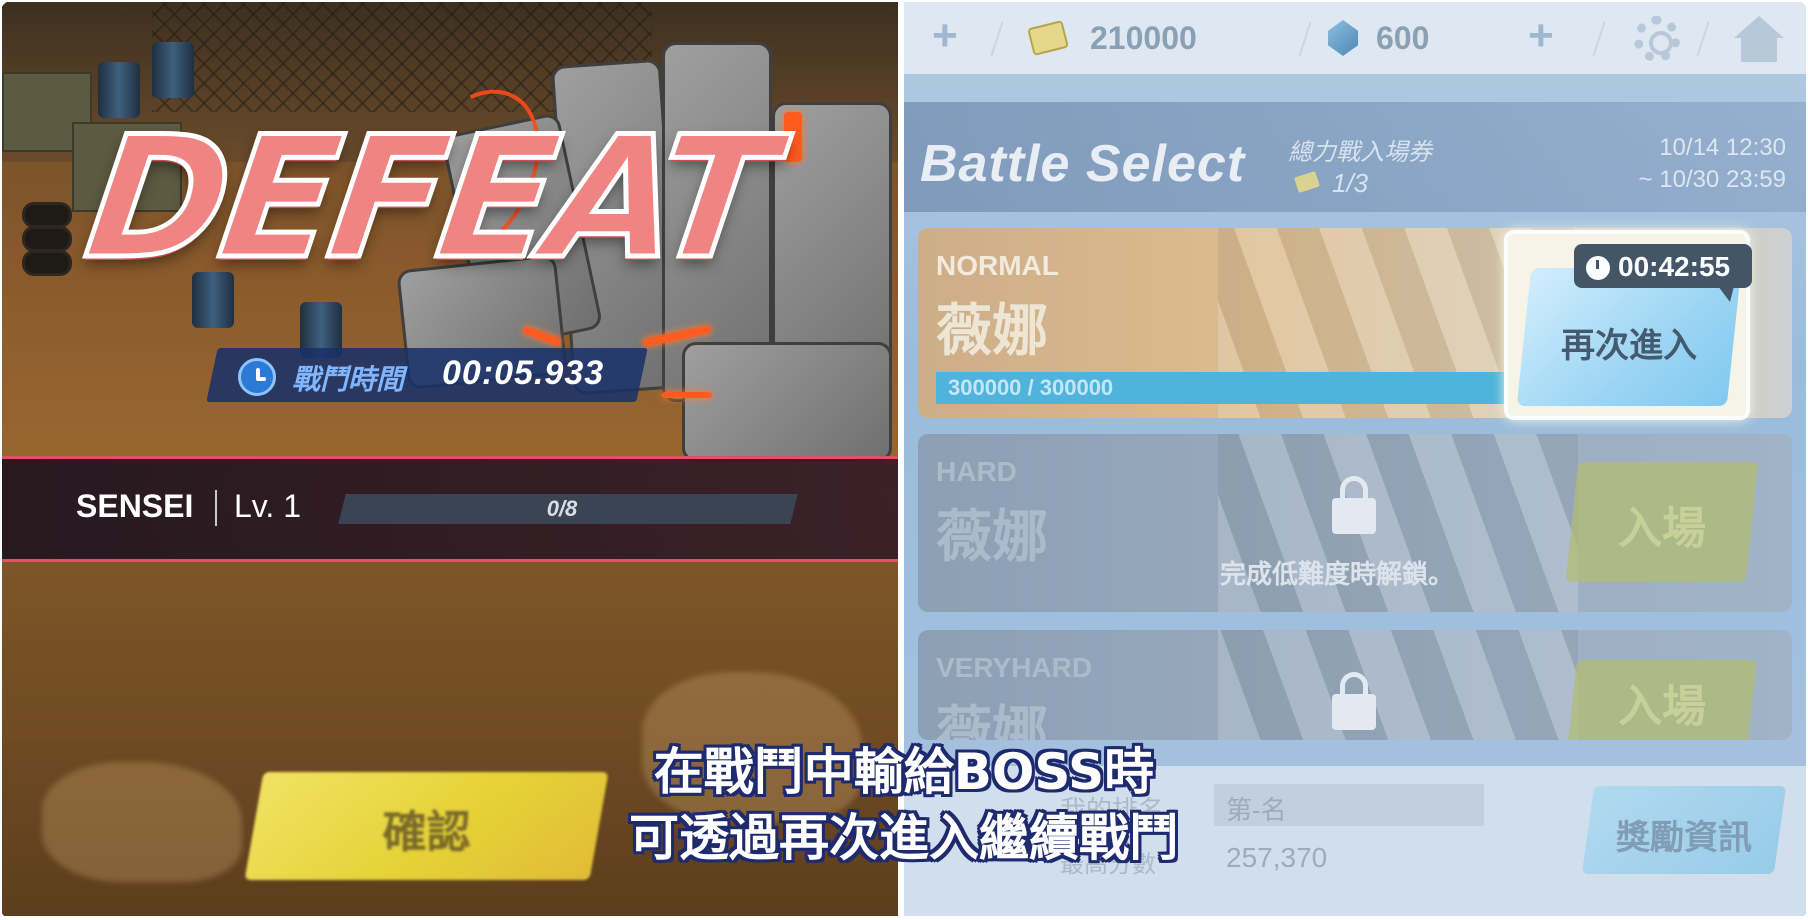 This screenshot has height=920, width=1808. What do you see at coordinates (216, 508) in the screenshot?
I see `player-info-separator` at bounding box center [216, 508].